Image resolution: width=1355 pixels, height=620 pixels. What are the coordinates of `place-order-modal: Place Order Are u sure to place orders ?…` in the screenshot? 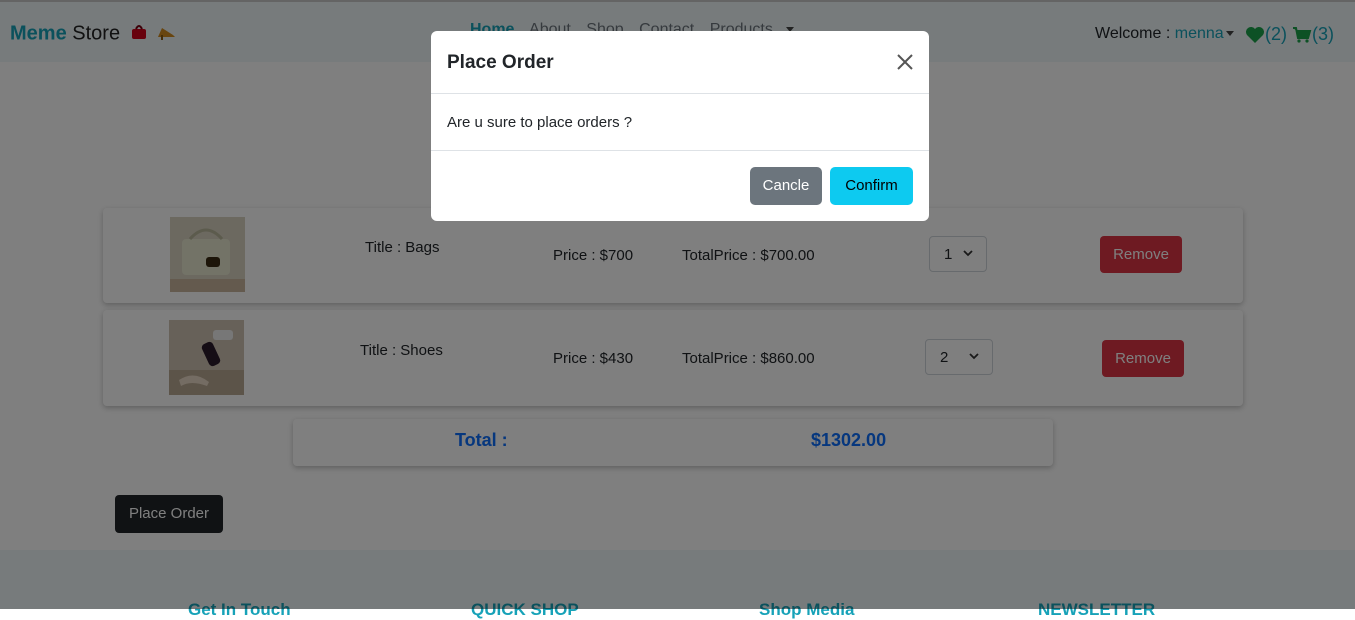 It's located at (680, 126).